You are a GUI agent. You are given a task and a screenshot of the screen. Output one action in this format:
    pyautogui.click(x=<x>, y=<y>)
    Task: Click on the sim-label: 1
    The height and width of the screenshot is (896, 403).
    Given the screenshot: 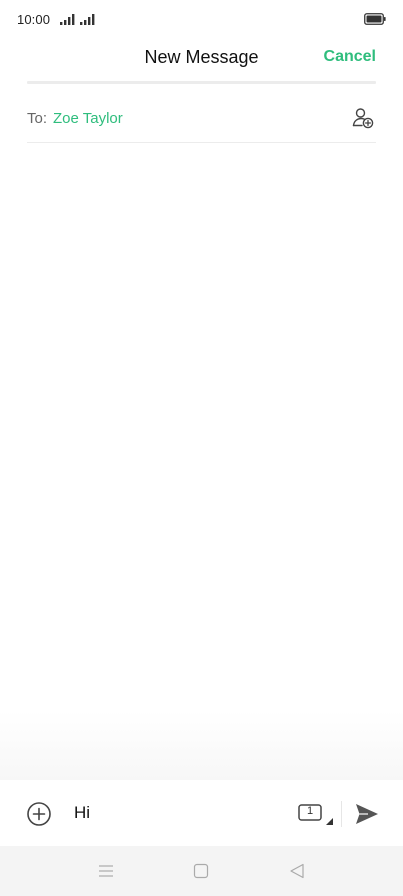 What is the action you would take?
    pyautogui.click(x=310, y=811)
    